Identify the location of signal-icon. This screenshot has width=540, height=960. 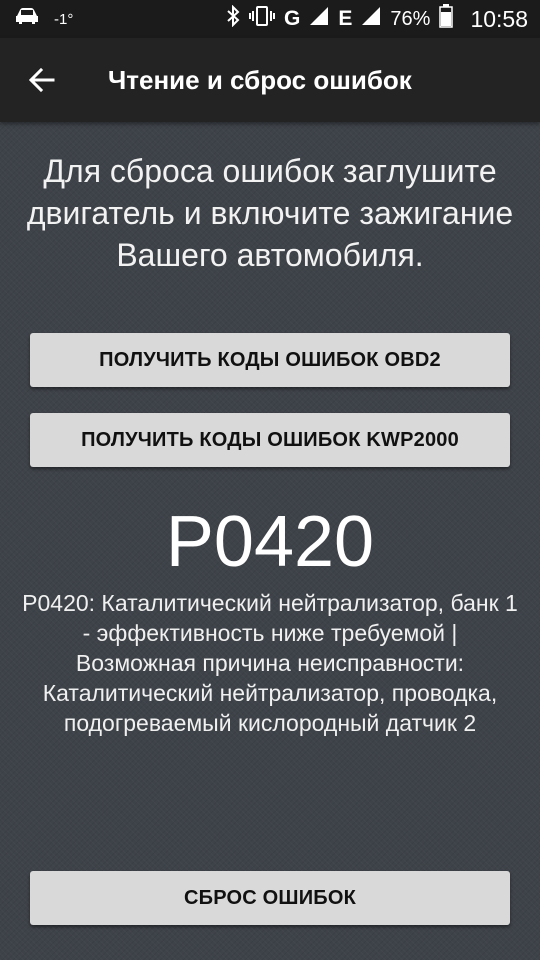
(319, 19).